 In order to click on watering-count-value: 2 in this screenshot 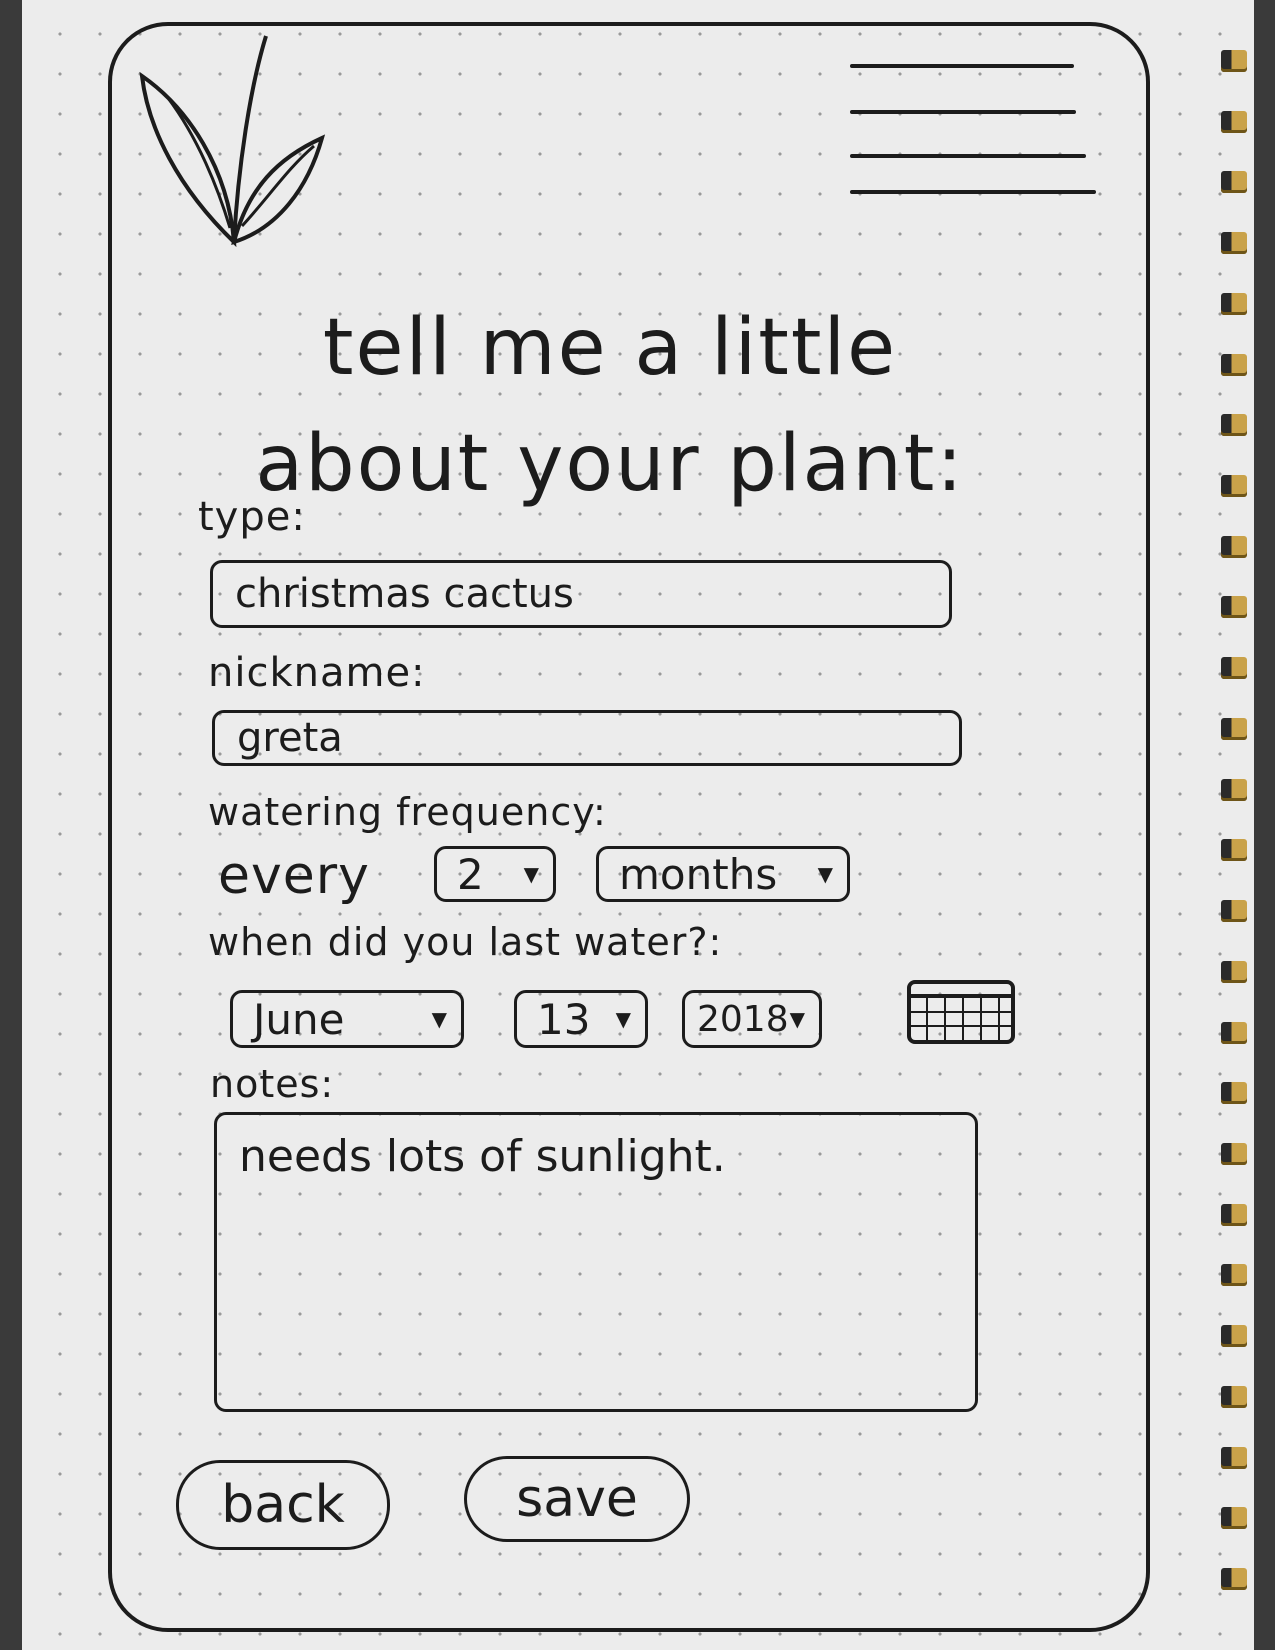, I will do `click(470, 874)`.